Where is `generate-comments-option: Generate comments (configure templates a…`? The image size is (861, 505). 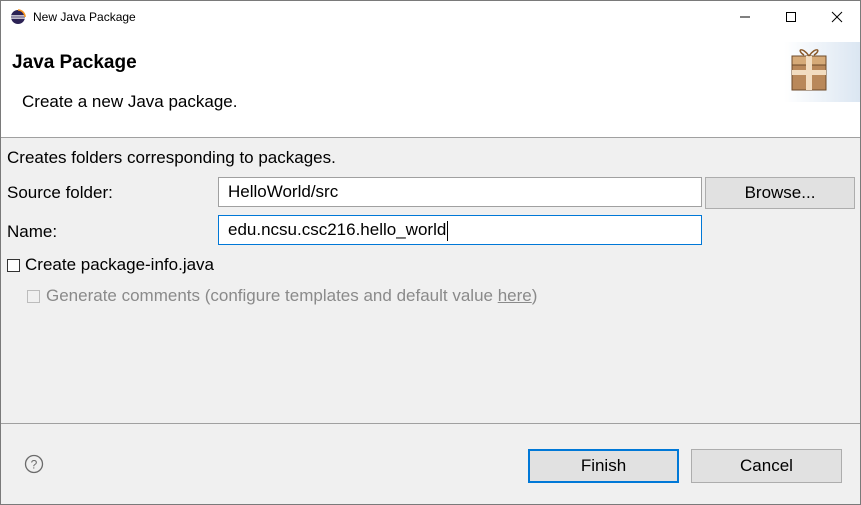 generate-comments-option: Generate comments (configure templates a… is located at coordinates (282, 296).